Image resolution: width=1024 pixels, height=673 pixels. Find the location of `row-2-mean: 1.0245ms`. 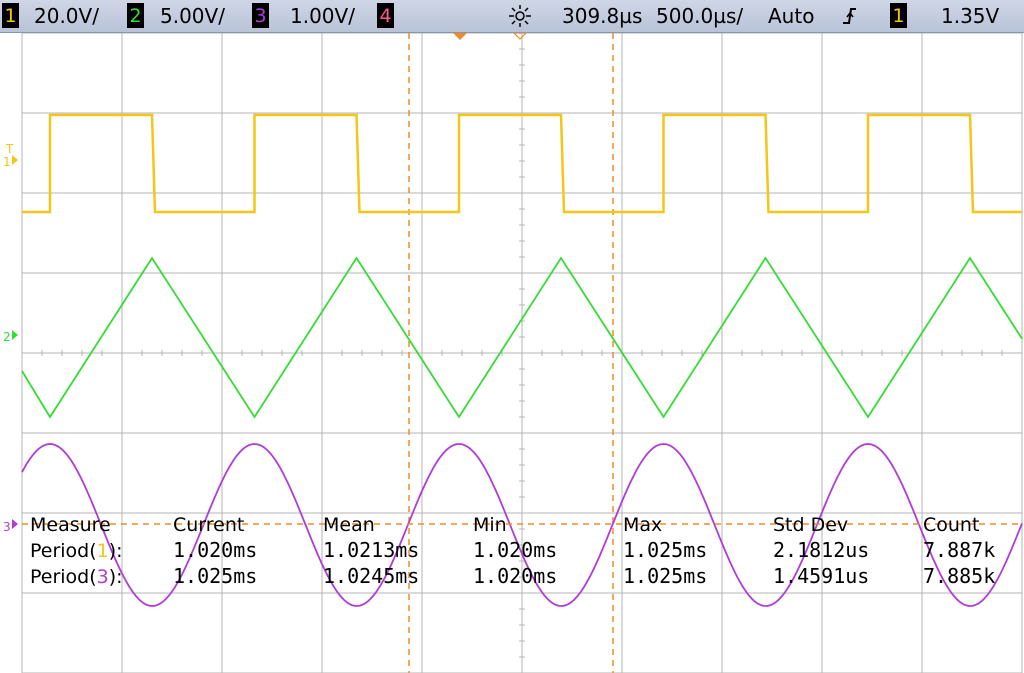

row-2-mean: 1.0245ms is located at coordinates (371, 576).